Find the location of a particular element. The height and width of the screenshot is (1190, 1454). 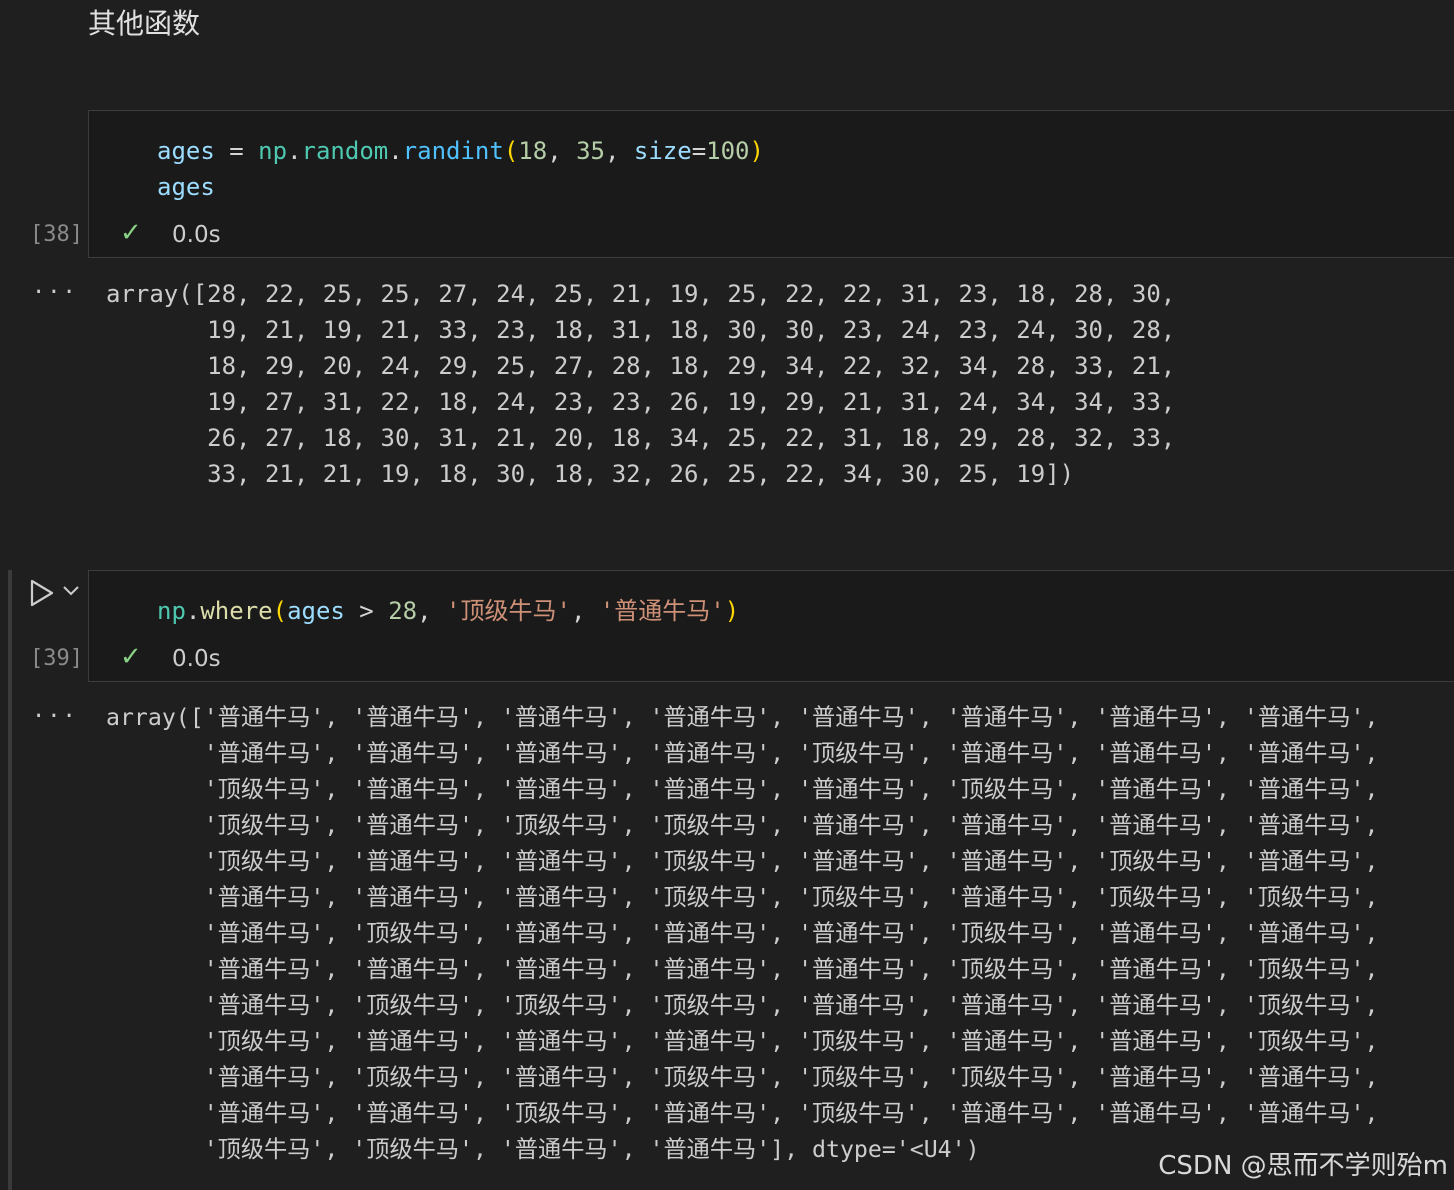

code-token: size is located at coordinates (662, 151).